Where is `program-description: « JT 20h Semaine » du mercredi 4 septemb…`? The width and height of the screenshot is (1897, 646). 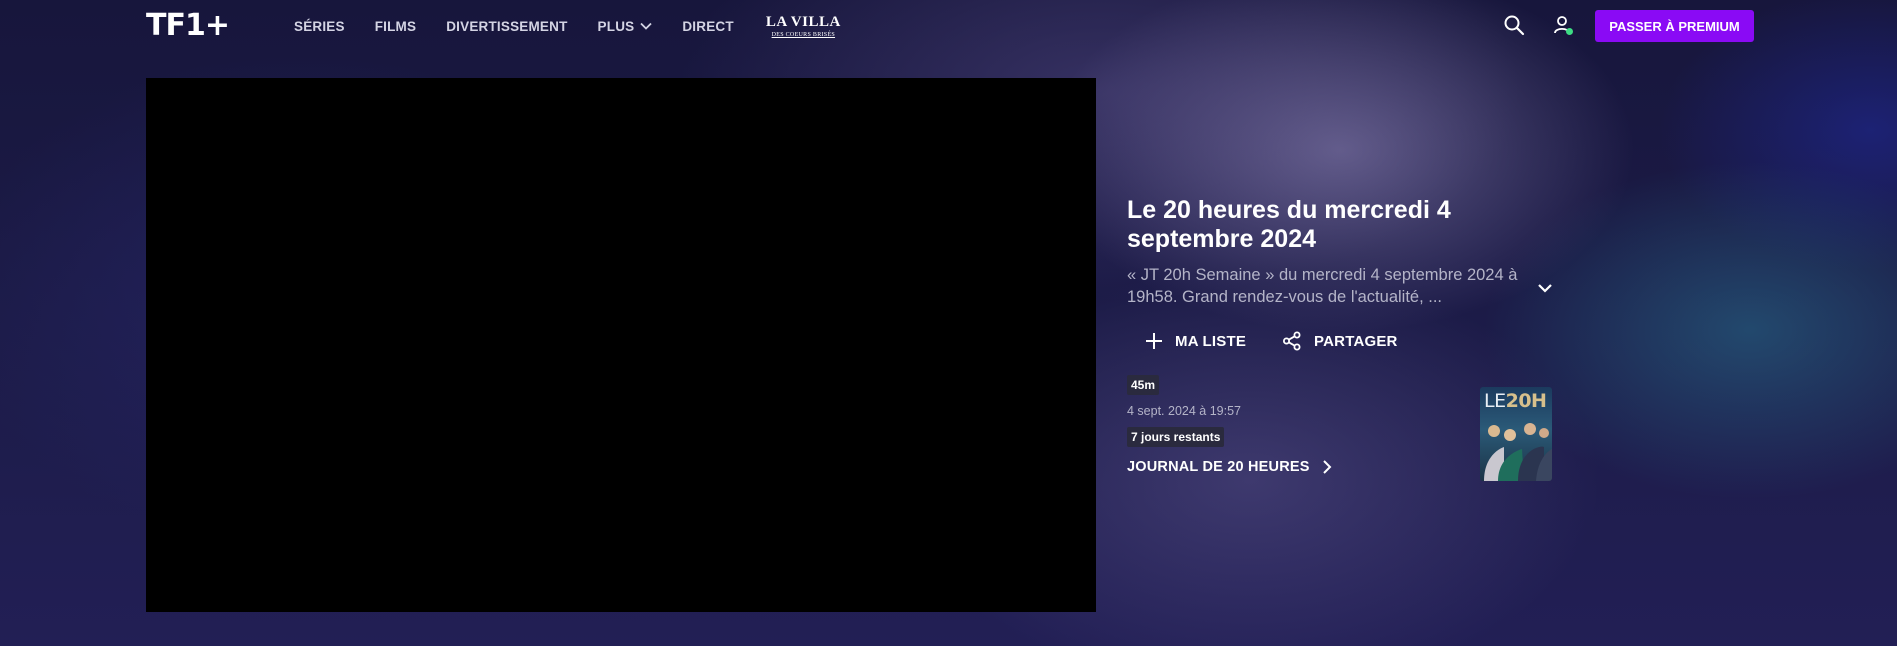
program-description: « JT 20h Semaine » du mercredi 4 septemb… is located at coordinates (1322, 286).